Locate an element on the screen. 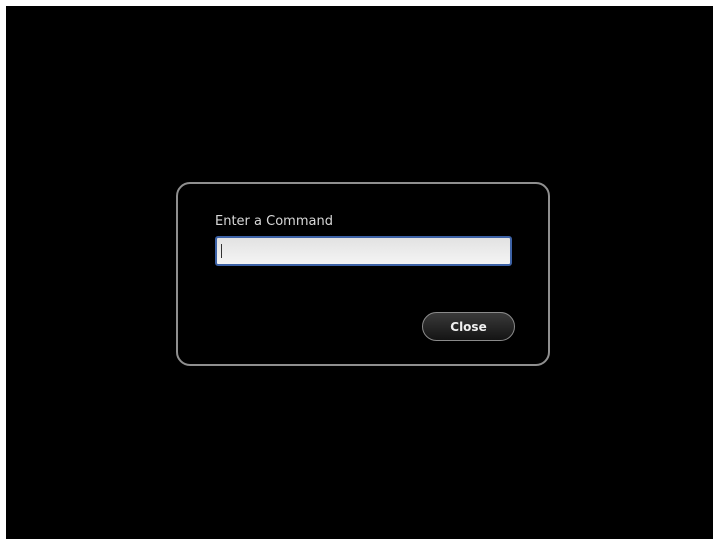 This screenshot has width=717, height=543. command-input is located at coordinates (363, 251).